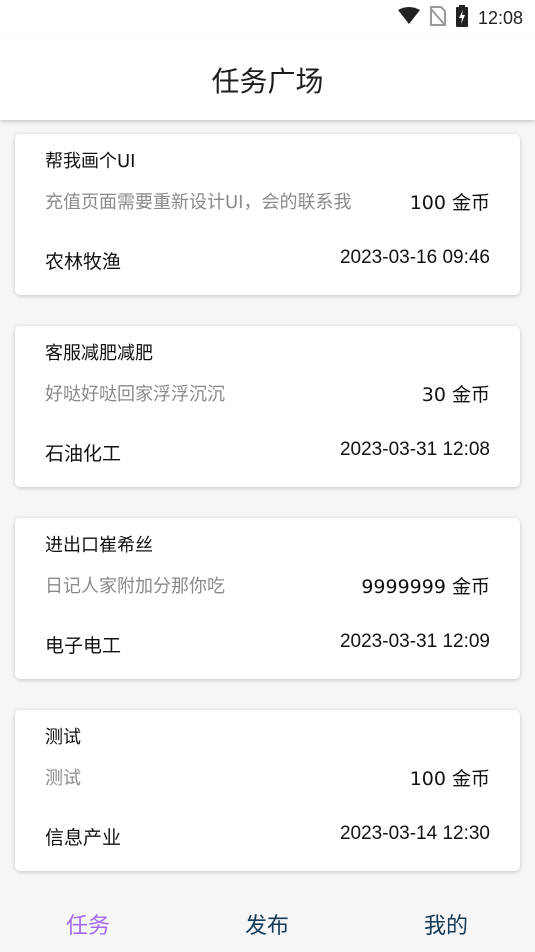 This screenshot has width=535, height=952. What do you see at coordinates (83, 646) in the screenshot?
I see `task-category: 电子电工` at bounding box center [83, 646].